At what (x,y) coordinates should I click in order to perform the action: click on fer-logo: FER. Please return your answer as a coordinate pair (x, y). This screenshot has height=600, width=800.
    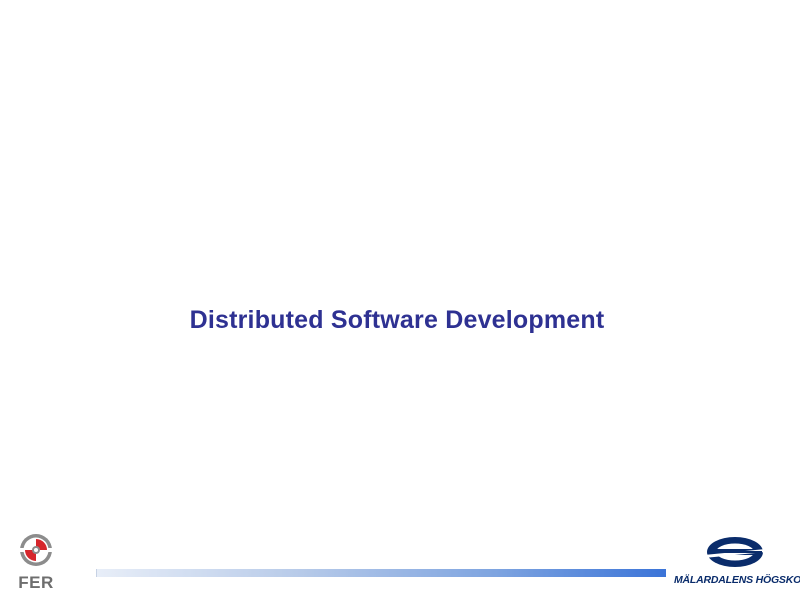
    Looking at the image, I should click on (36, 562).